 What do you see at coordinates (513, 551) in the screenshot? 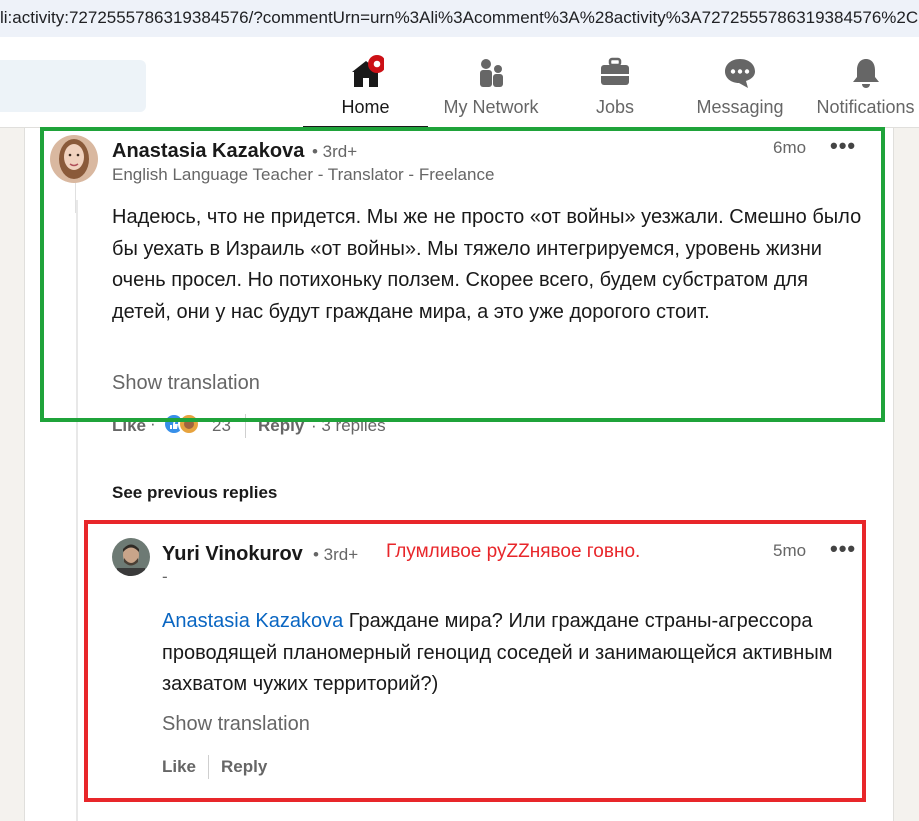
I see `red-annotation-text: Глумливое руZZнявое говно.` at bounding box center [513, 551].